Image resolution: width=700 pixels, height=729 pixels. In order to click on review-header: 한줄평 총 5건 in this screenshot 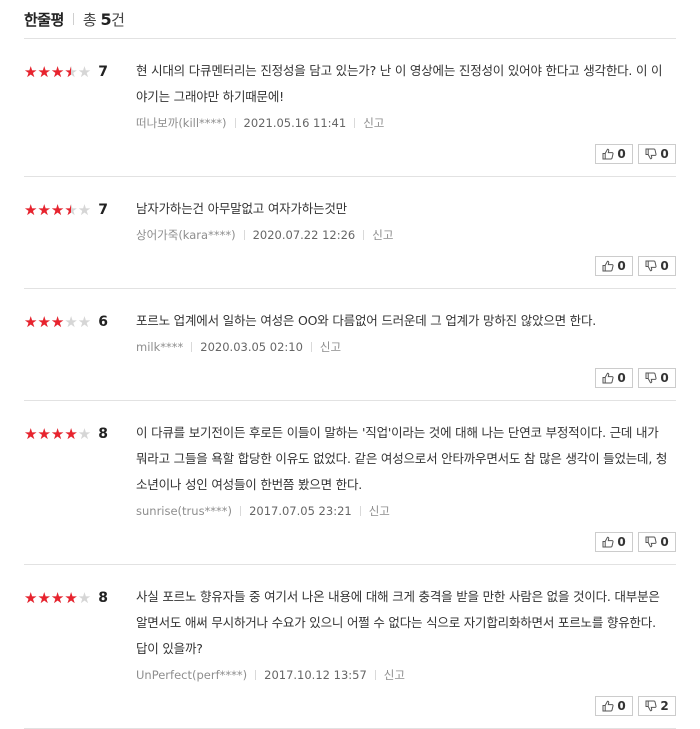, I will do `click(350, 19)`.